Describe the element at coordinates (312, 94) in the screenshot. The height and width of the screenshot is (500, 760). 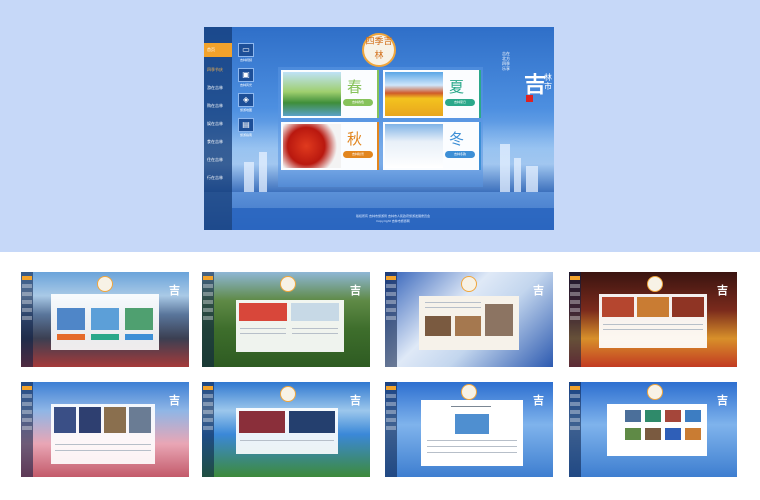
I see `spring-photo` at that location.